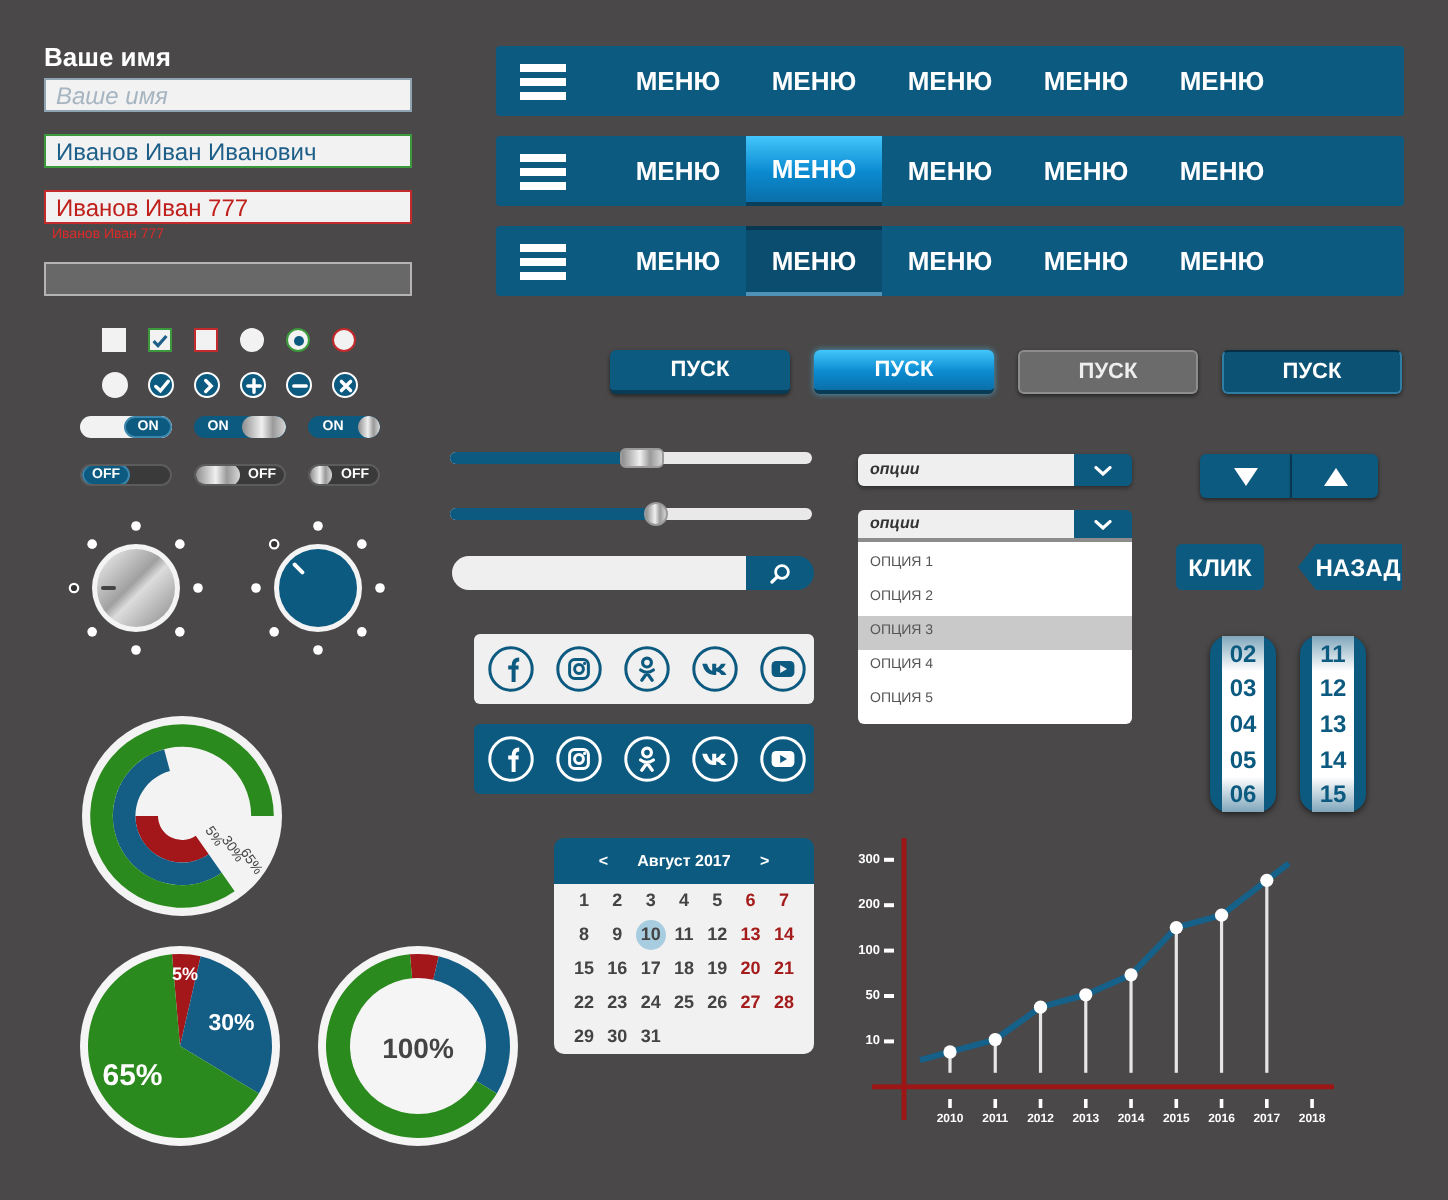 The height and width of the screenshot is (1200, 1448). What do you see at coordinates (683, 969) in the screenshot?
I see `calendar-day: 18` at bounding box center [683, 969].